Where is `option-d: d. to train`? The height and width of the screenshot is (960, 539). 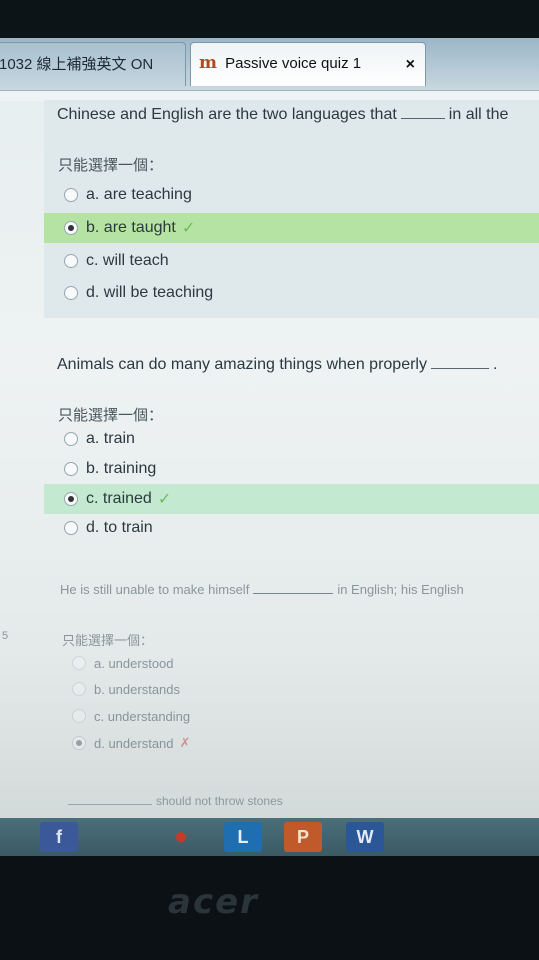 option-d: d. to train is located at coordinates (291, 528).